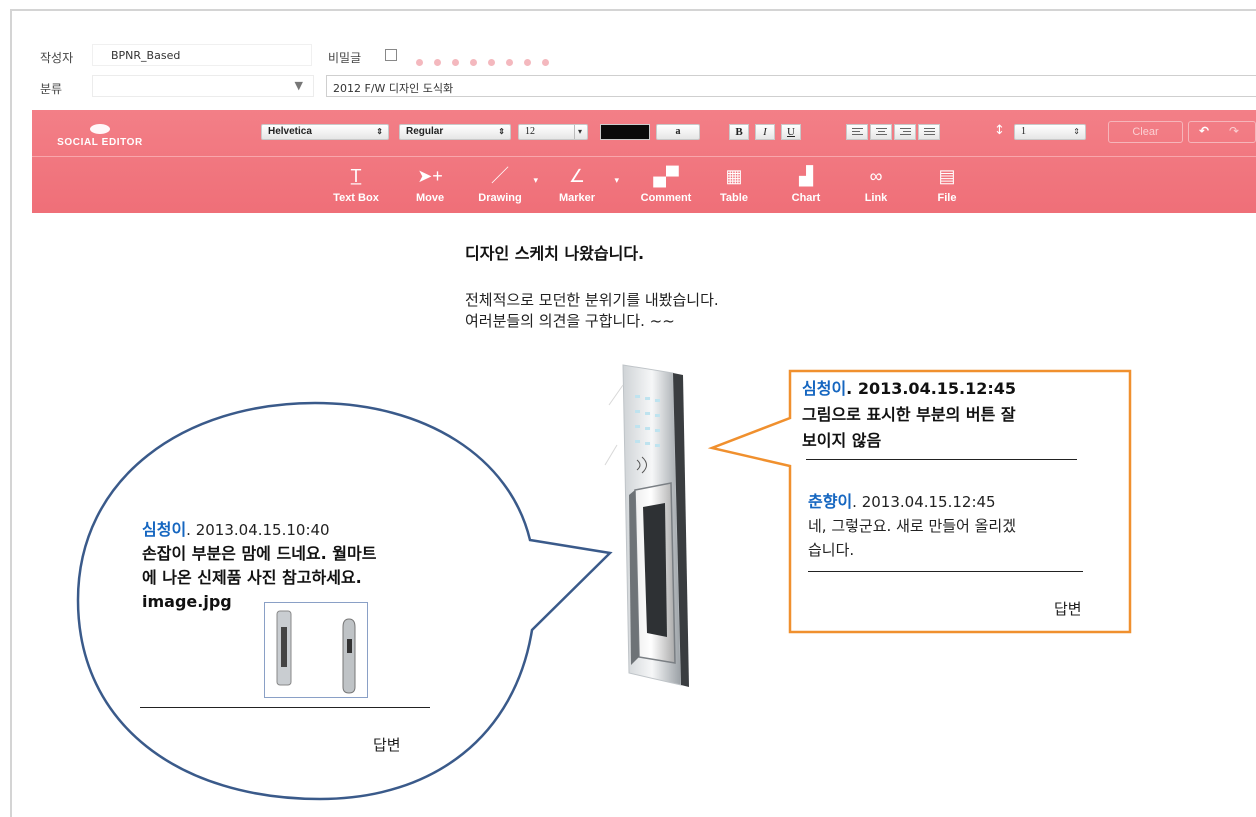 This screenshot has width=1256, height=817. What do you see at coordinates (831, 550) in the screenshot?
I see `comment-text: 습니다.` at bounding box center [831, 550].